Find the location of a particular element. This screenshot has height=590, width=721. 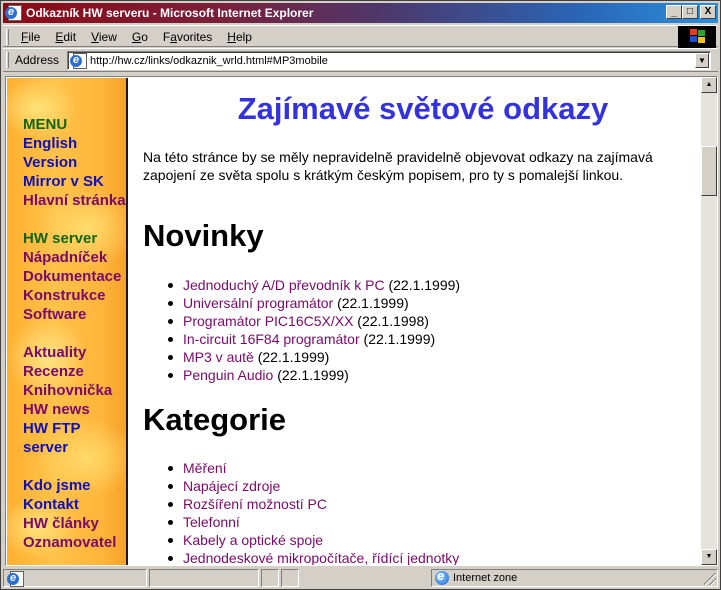

sidebar-item-dokumentace: Dokumentace is located at coordinates (74, 276).